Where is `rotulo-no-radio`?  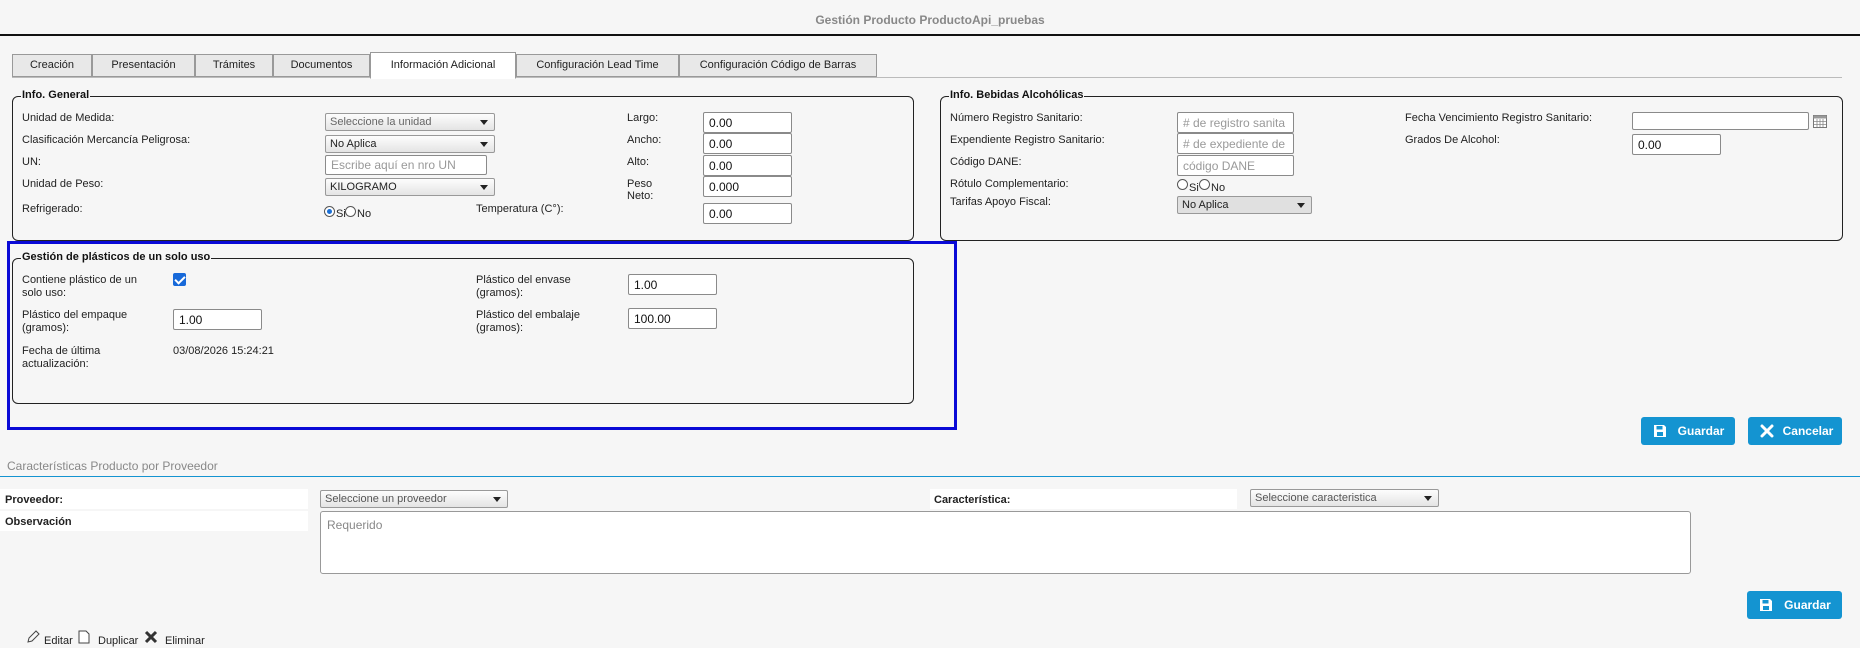 rotulo-no-radio is located at coordinates (1204, 184).